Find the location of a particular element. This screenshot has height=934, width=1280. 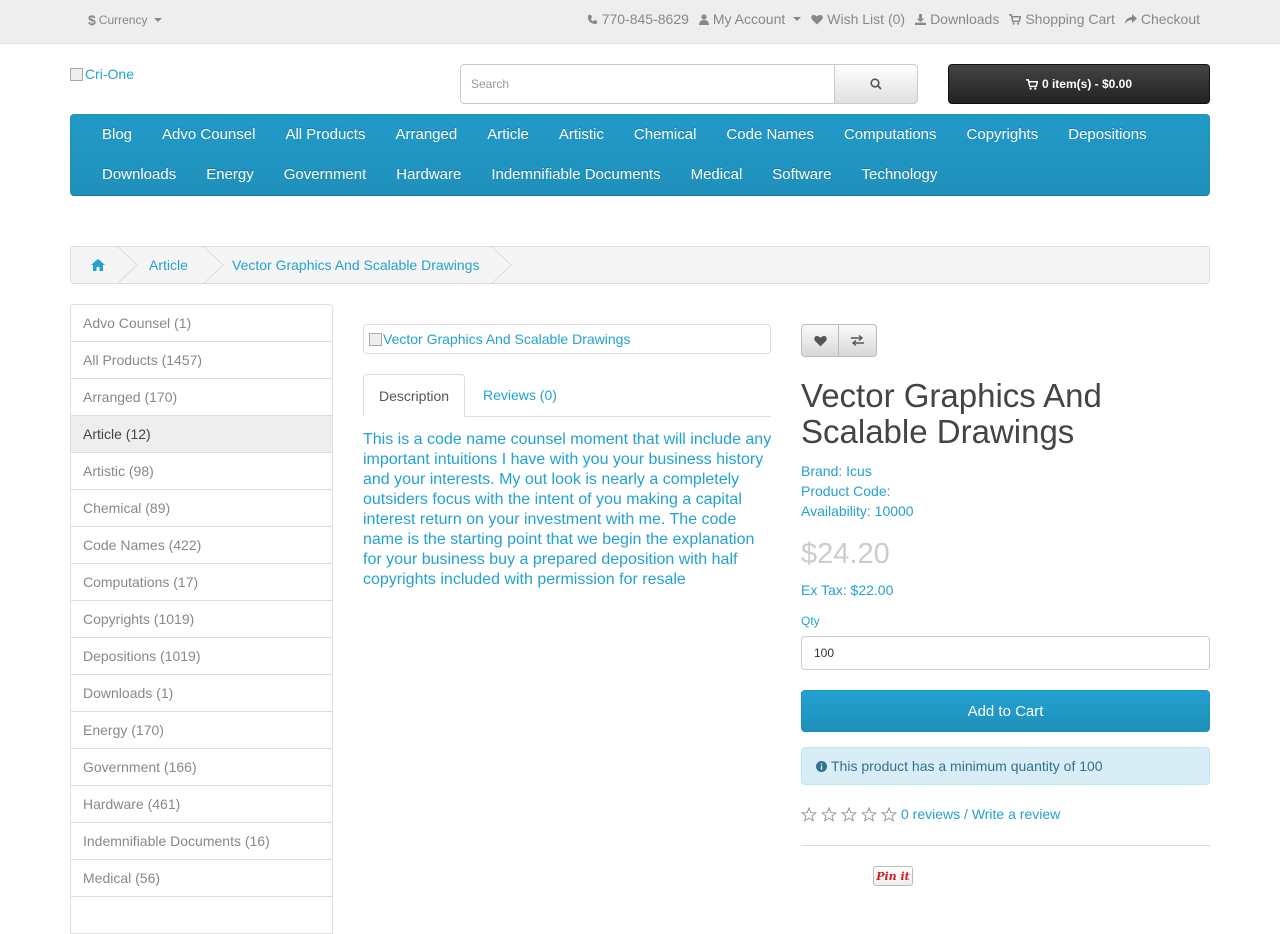

category-item-all-products: All Products (1457) is located at coordinates (201, 360).